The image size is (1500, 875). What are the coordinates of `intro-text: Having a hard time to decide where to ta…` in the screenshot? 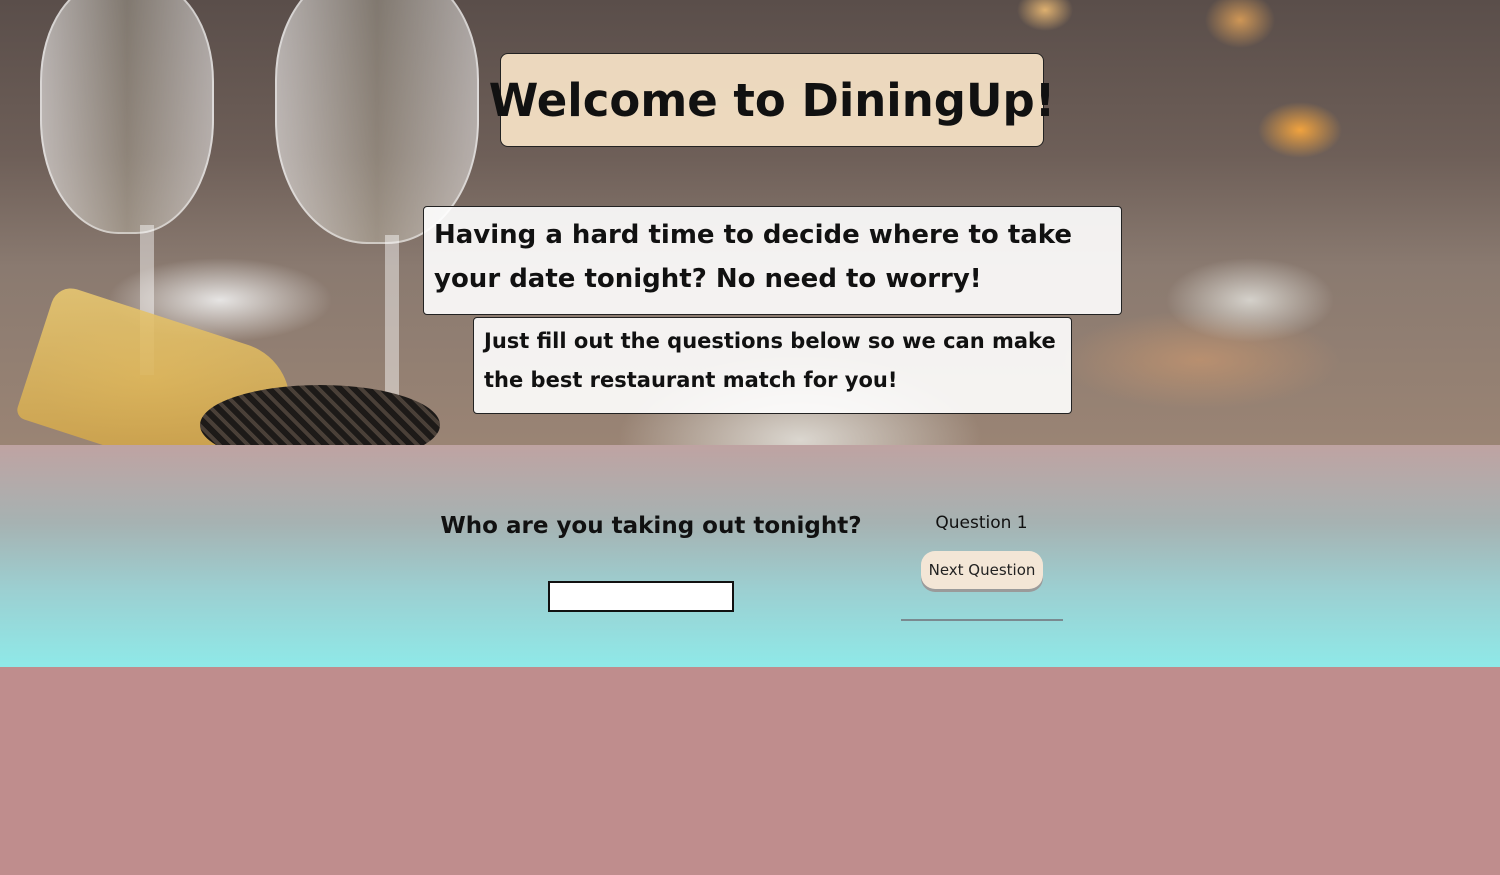 It's located at (753, 257).